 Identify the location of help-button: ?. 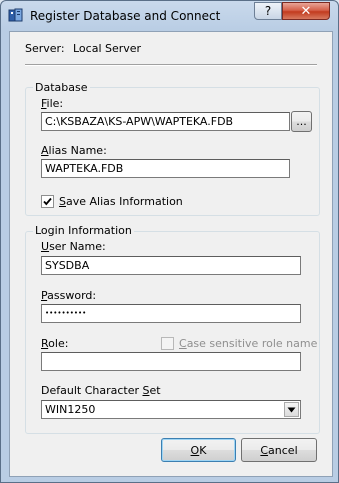
(268, 11).